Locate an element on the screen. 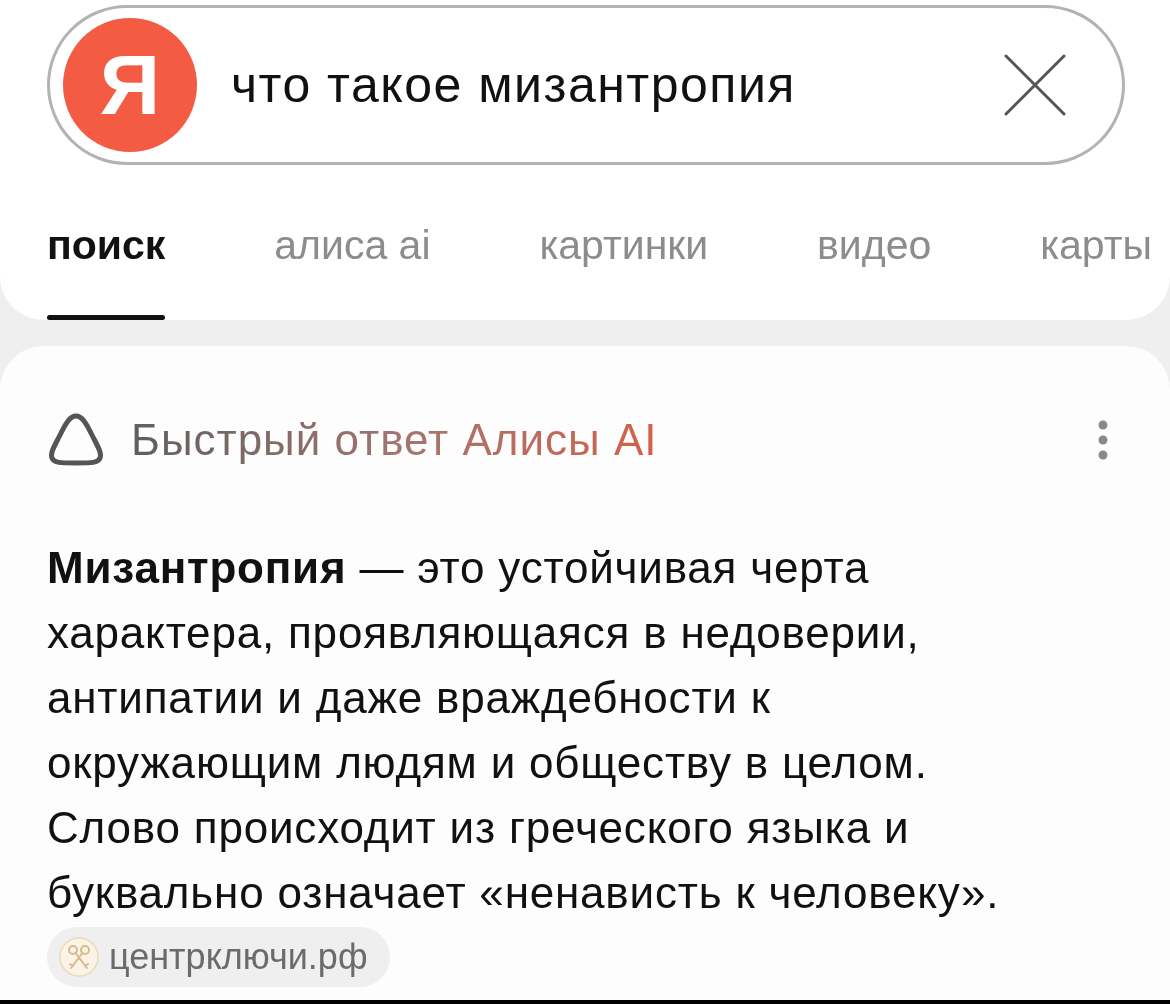  tab: алиса ai is located at coordinates (352, 245).